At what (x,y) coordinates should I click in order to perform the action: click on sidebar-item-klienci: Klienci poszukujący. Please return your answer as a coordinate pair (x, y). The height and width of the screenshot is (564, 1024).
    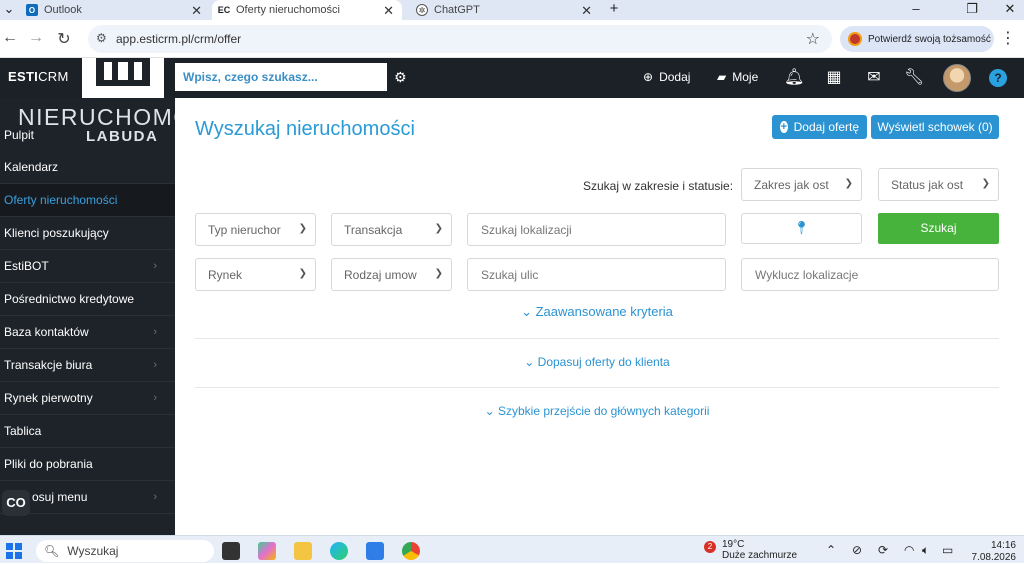
    Looking at the image, I should click on (87, 233).